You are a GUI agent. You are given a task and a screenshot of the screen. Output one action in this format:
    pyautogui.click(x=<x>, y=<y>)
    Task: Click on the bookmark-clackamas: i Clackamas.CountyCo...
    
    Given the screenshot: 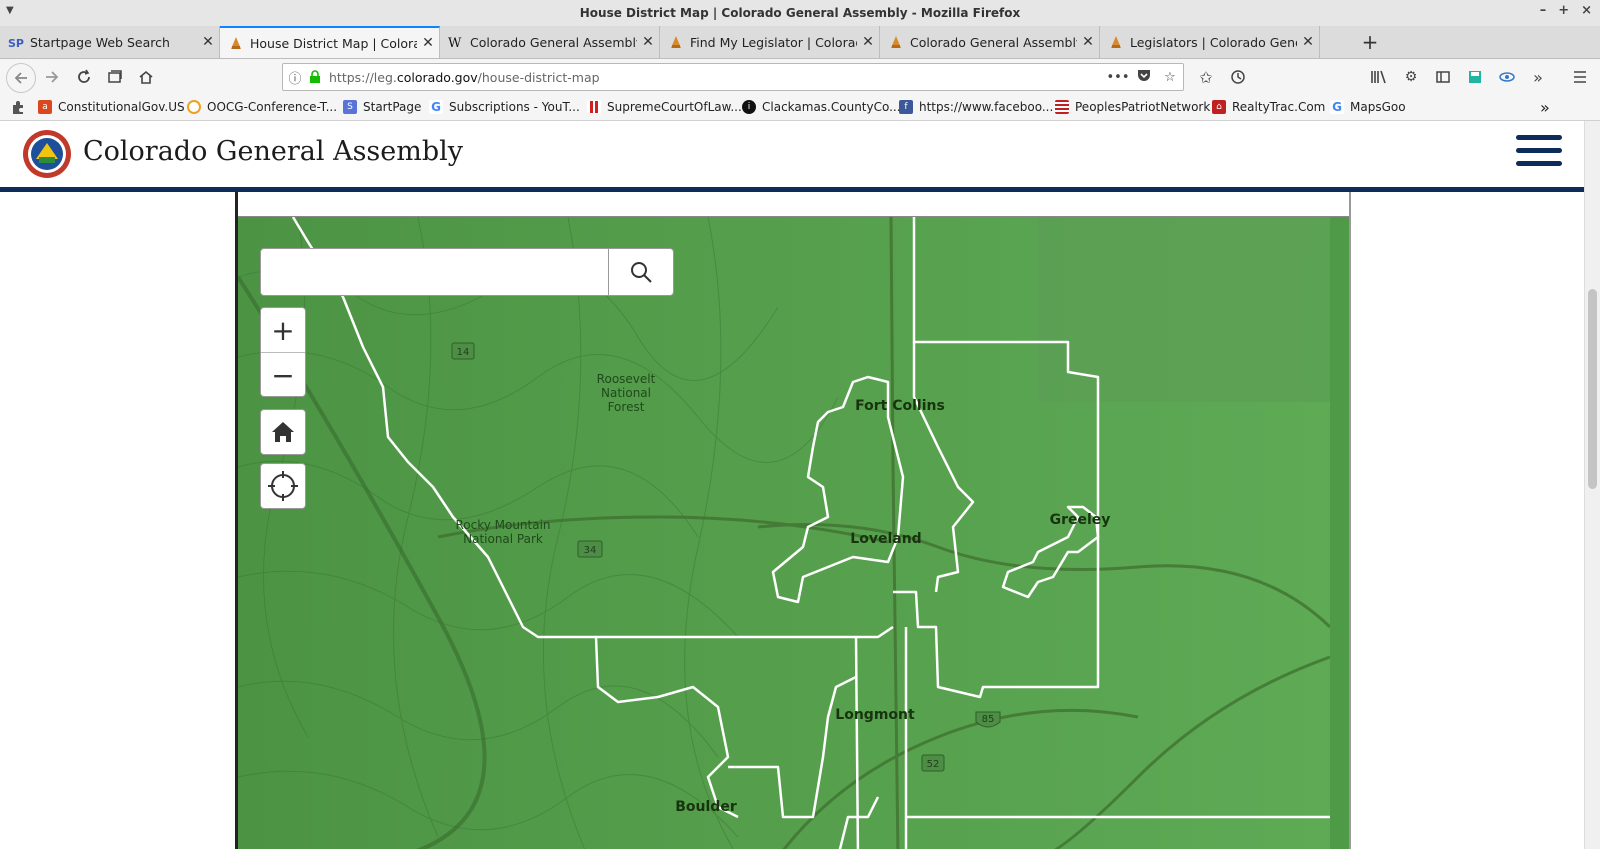 What is the action you would take?
    pyautogui.click(x=821, y=107)
    